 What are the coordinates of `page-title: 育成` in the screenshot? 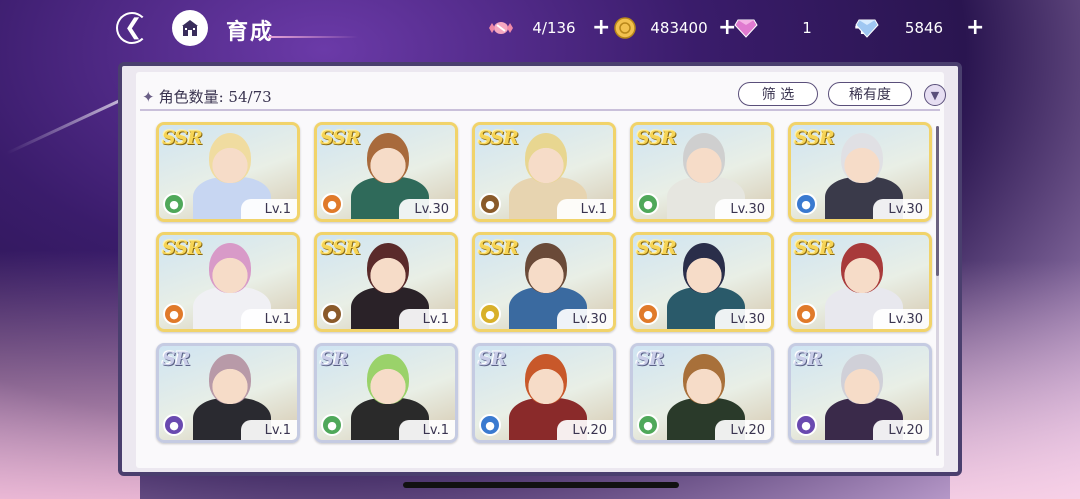 It's located at (250, 32).